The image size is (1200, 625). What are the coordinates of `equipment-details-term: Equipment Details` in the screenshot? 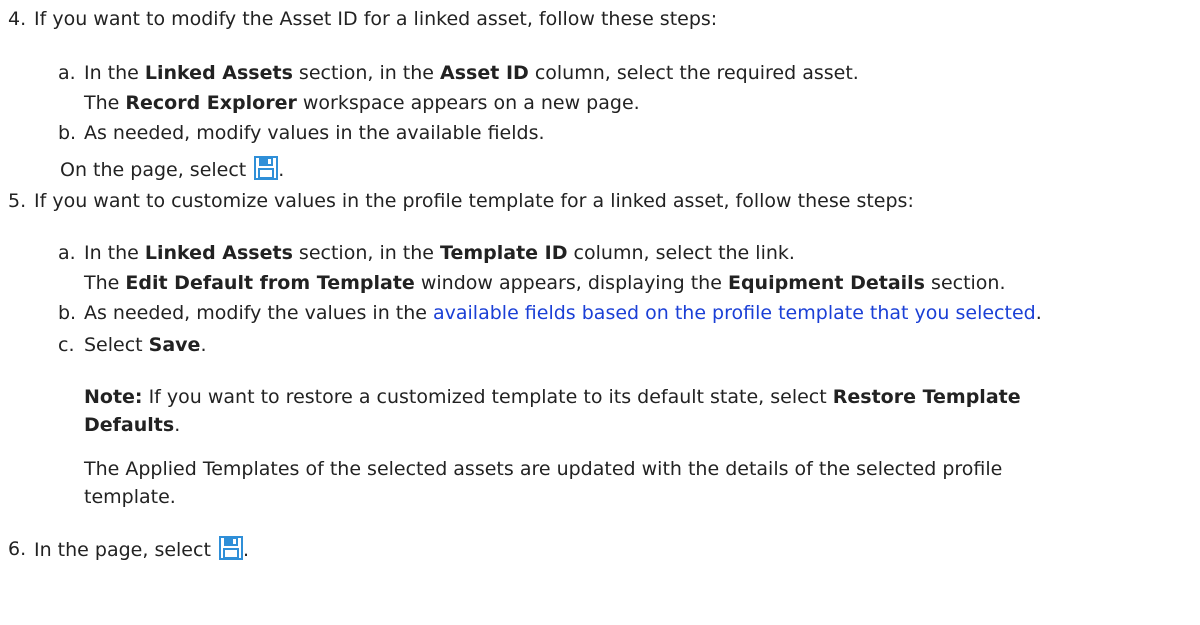 It's located at (826, 283).